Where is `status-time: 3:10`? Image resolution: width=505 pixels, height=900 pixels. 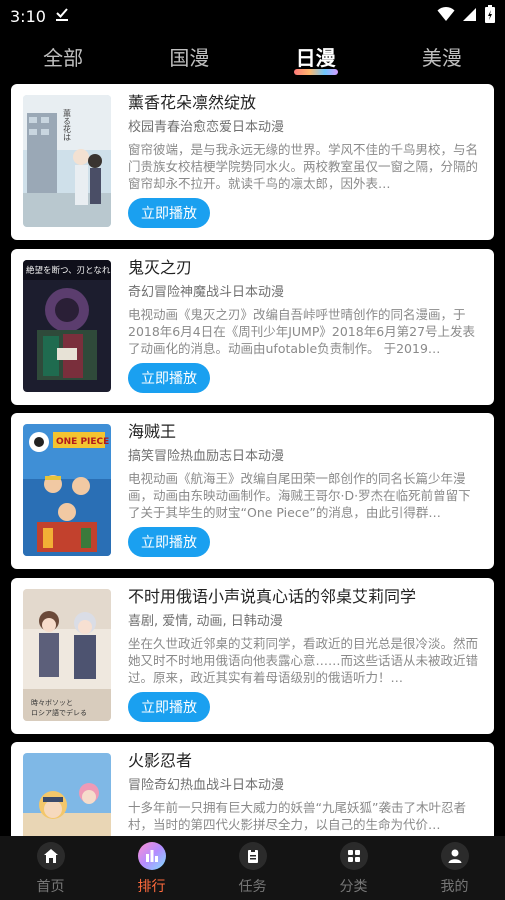
status-time: 3:10 is located at coordinates (28, 16).